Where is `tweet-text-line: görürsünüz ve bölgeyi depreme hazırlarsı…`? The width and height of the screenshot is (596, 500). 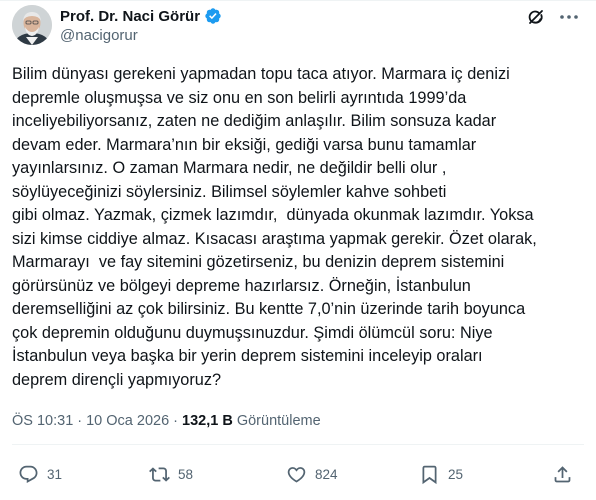 tweet-text-line: görürsünüz ve bölgeyi depreme hazırlarsı… is located at coordinates (241, 285).